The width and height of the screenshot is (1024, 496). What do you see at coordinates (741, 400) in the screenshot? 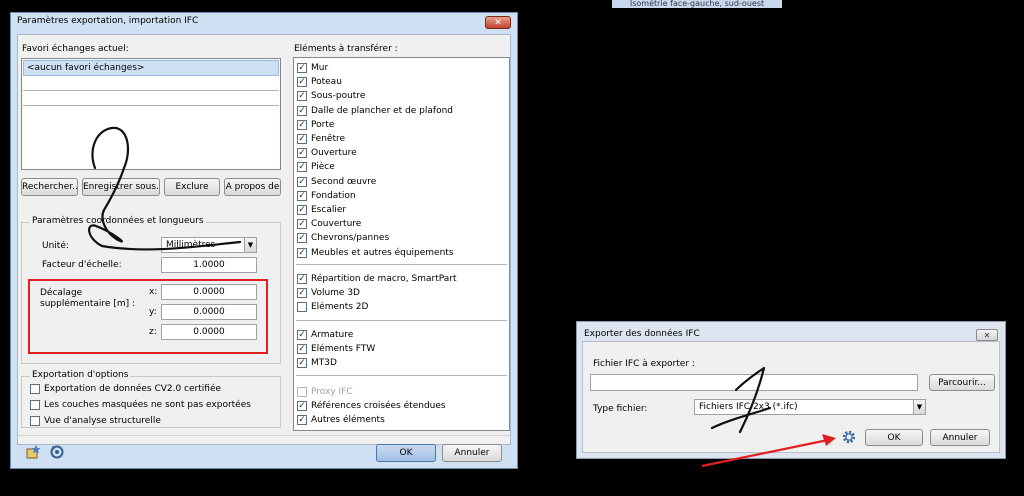
I see `handwritten-1-annotation` at bounding box center [741, 400].